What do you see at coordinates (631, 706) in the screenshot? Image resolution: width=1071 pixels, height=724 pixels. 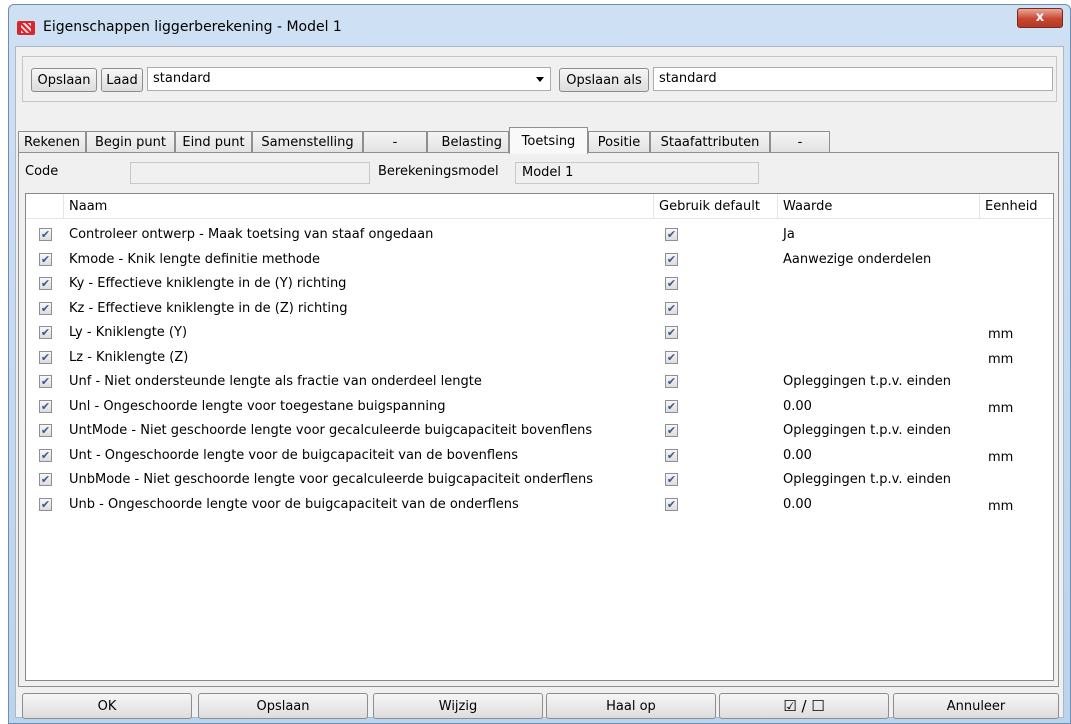 I see `get-button: Haal op` at bounding box center [631, 706].